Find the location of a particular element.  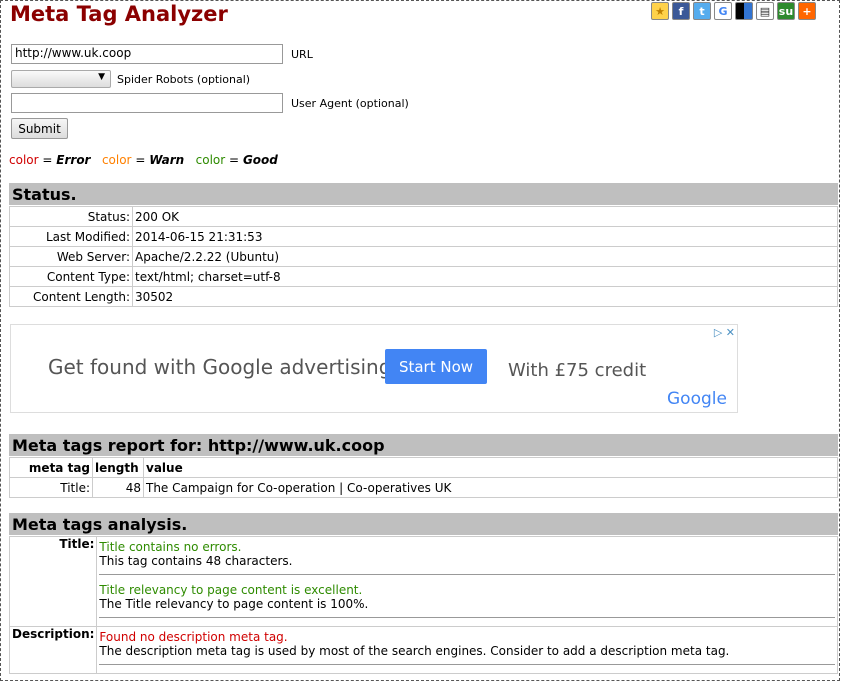

chevron-down-icon: ▼ is located at coordinates (101, 77).